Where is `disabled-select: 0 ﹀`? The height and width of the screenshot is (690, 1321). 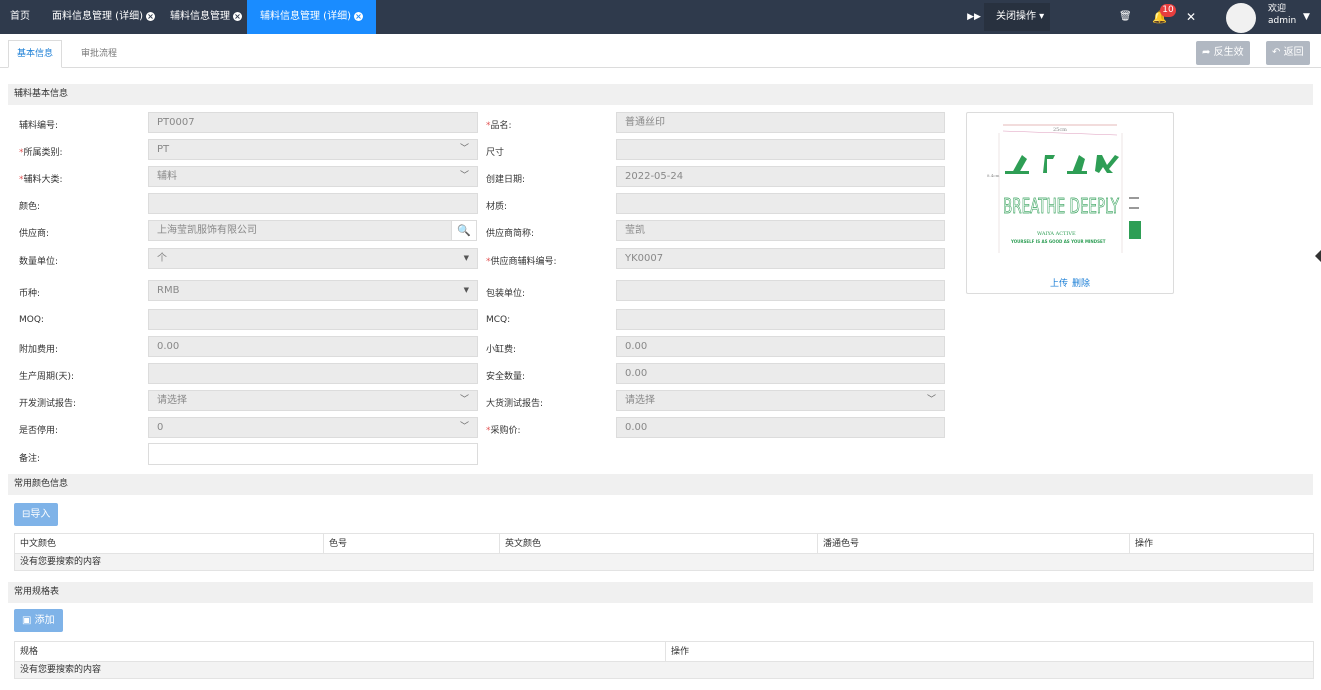
disabled-select: 0 ﹀ is located at coordinates (313, 427).